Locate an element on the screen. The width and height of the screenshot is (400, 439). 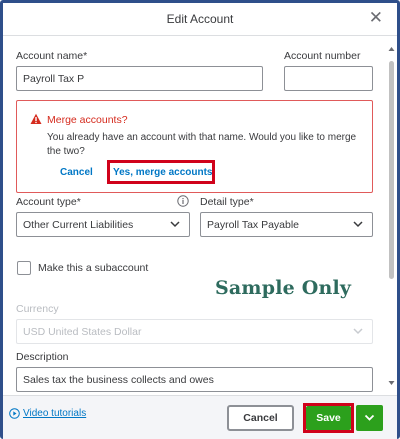
dialog-title: Edit Account is located at coordinates (200, 19).